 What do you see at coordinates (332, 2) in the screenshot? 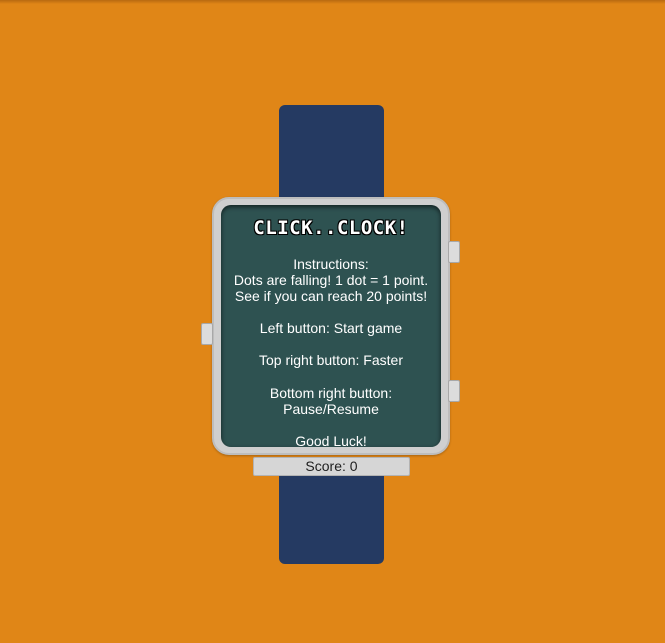
I see `top-edge-shadow` at bounding box center [332, 2].